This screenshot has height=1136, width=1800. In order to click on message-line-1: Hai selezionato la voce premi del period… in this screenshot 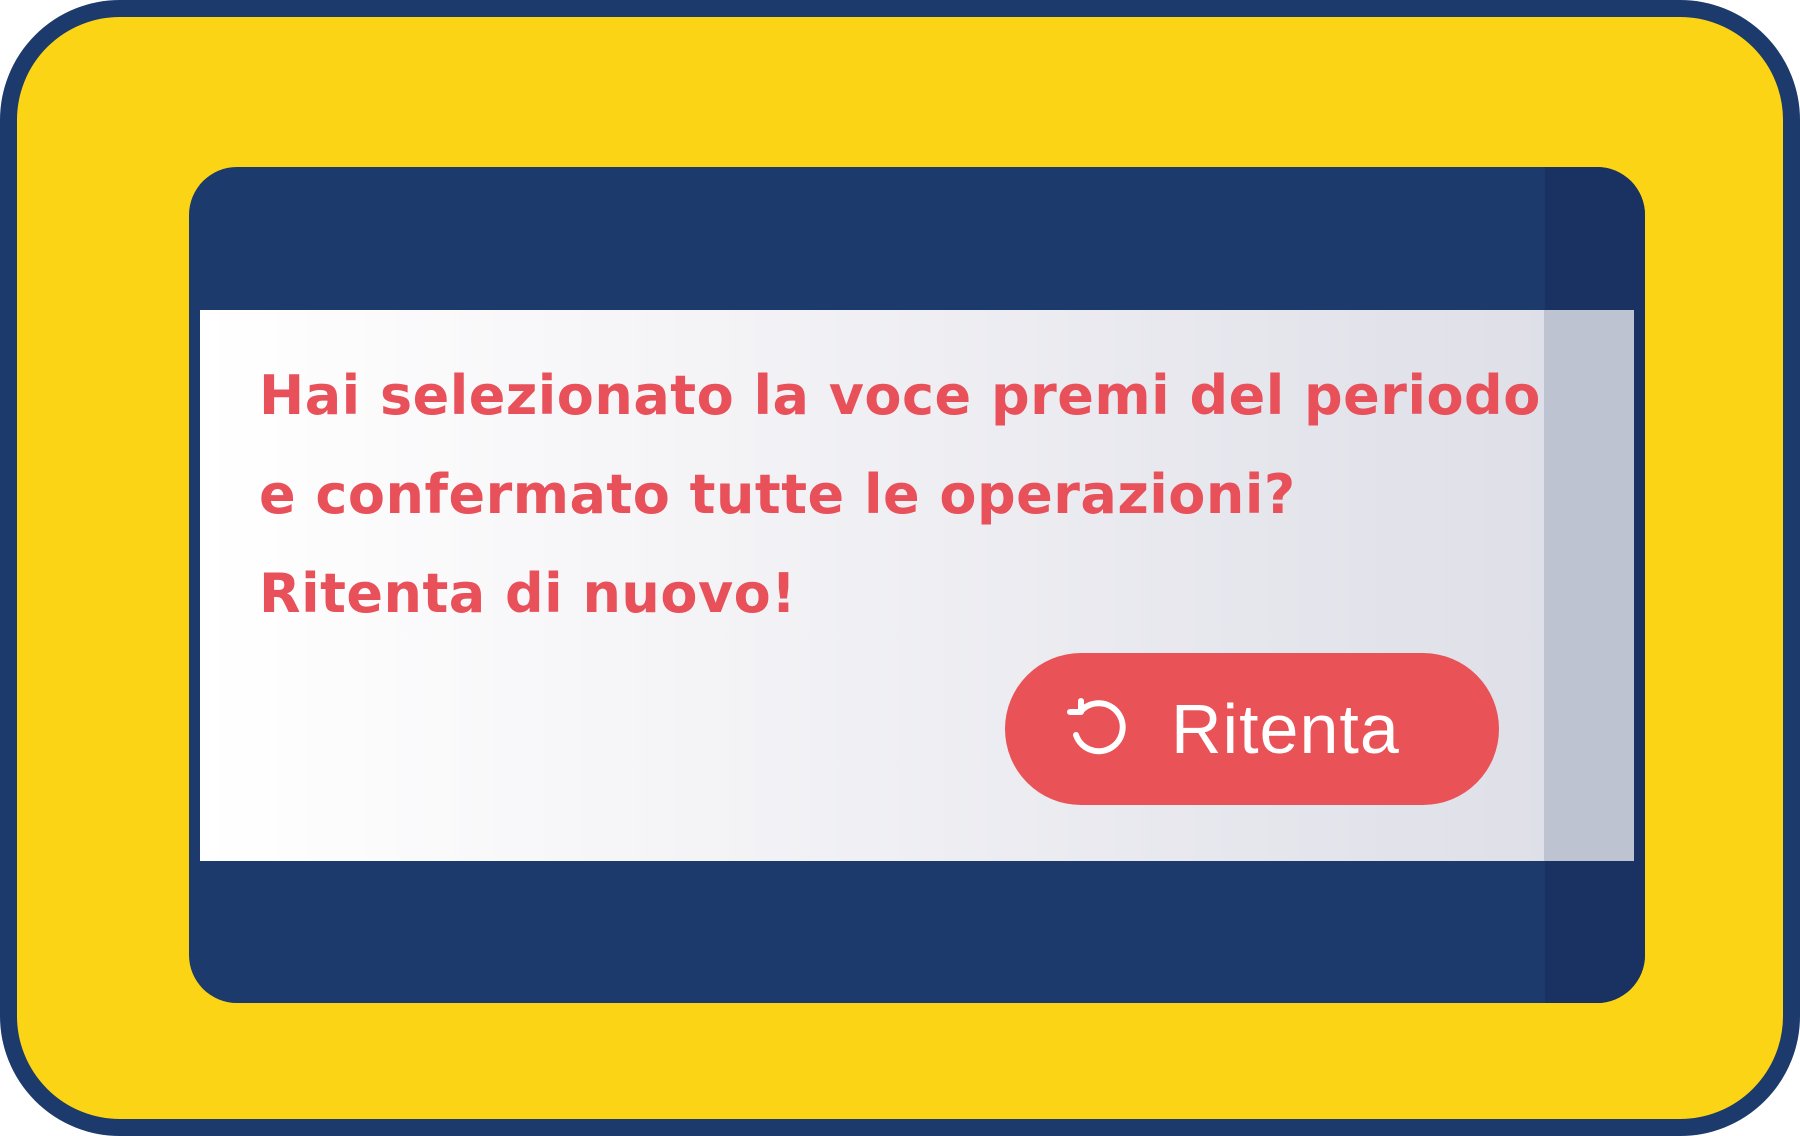, I will do `click(900, 395)`.